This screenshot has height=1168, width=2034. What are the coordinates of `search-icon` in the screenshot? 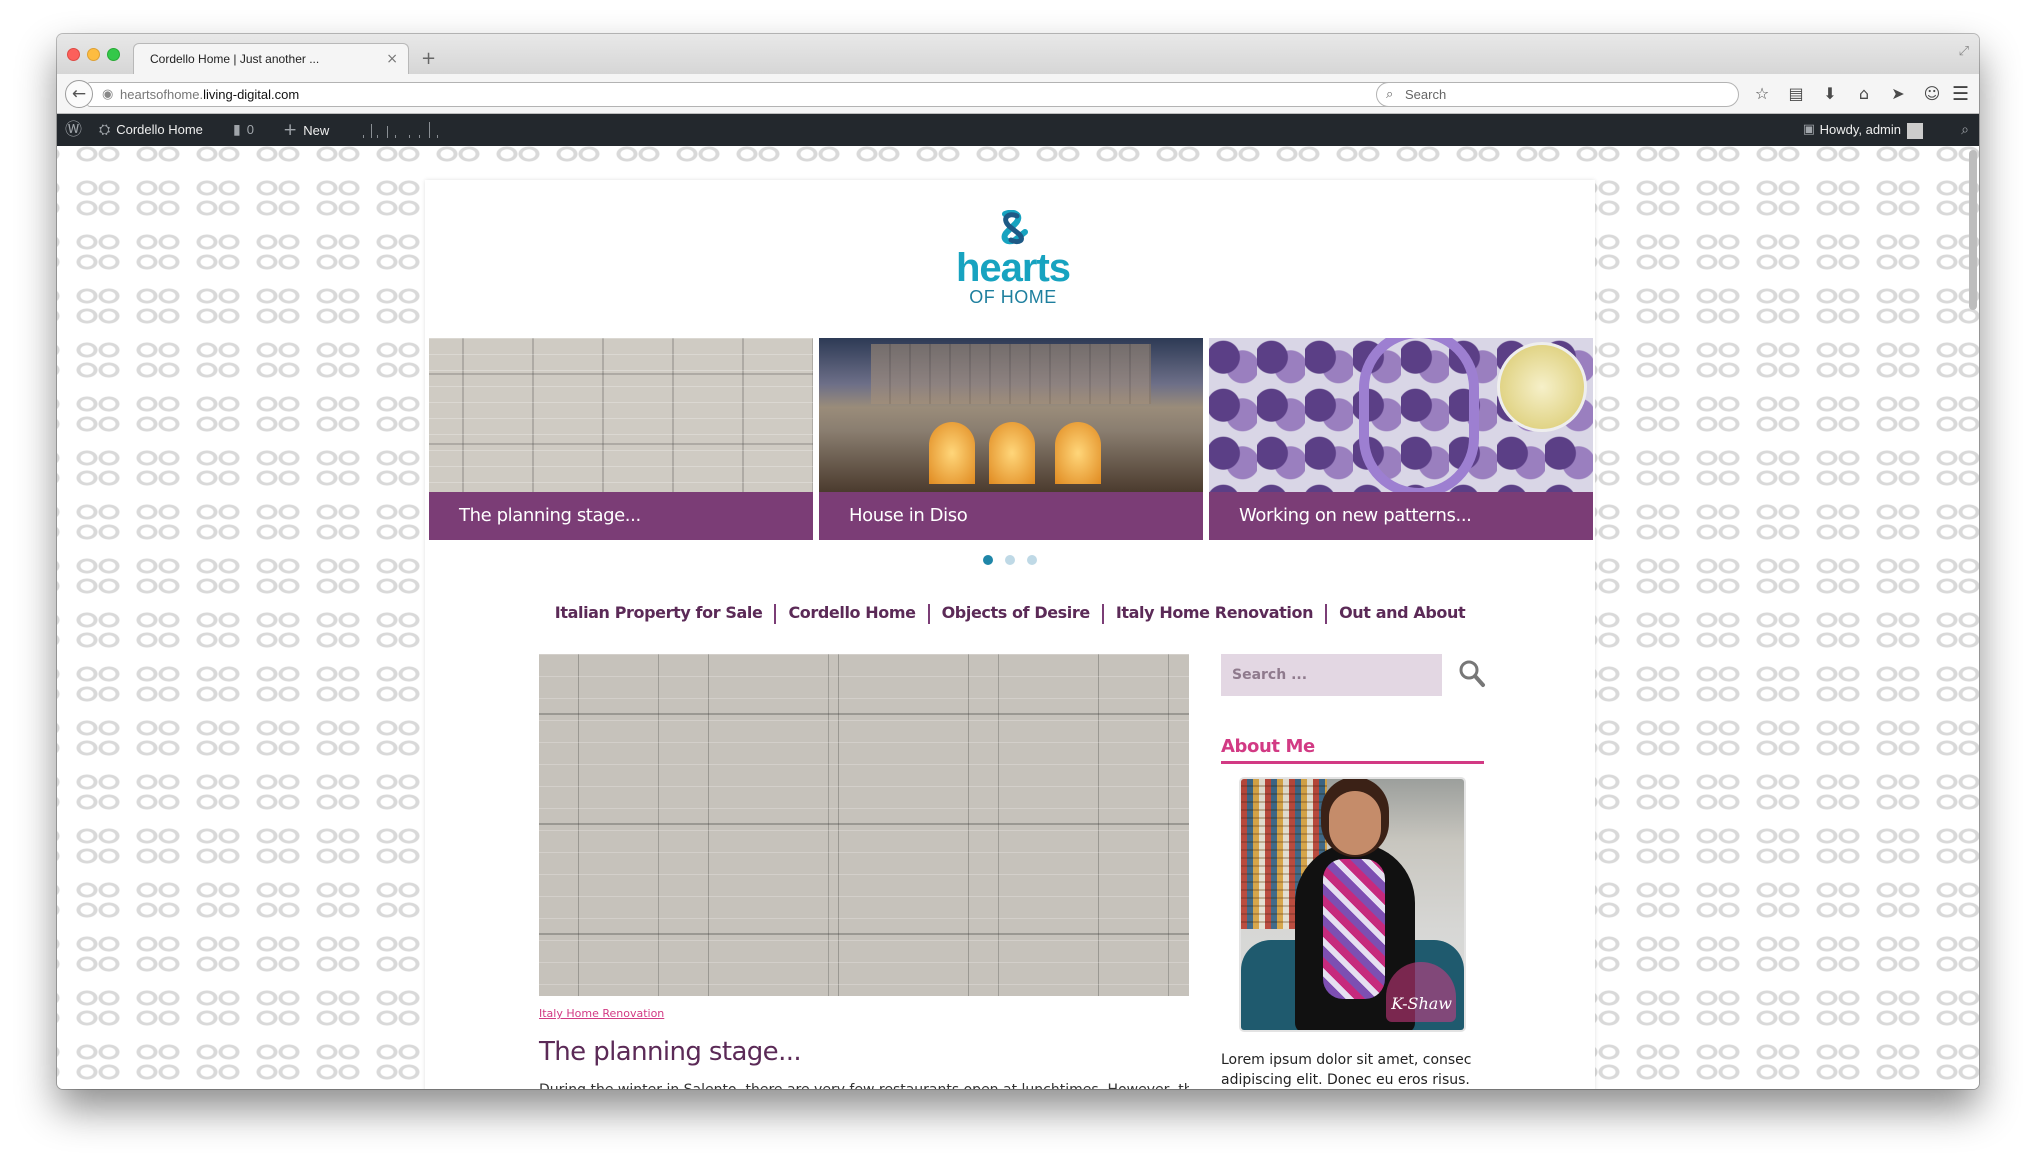 It's located at (1472, 674).